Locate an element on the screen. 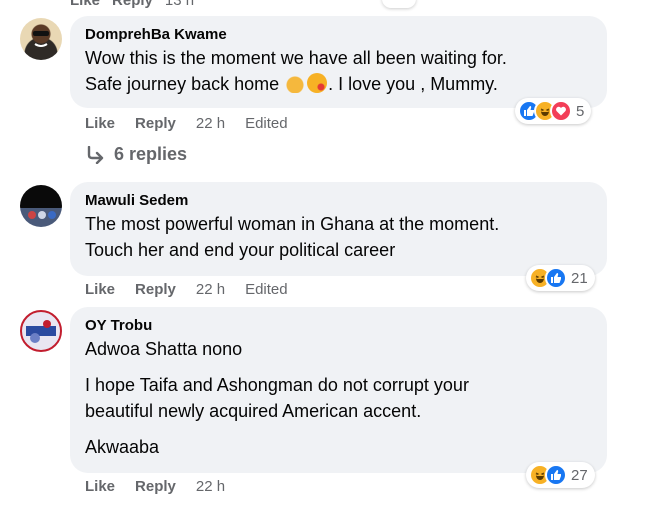 This screenshot has height=505, width=646. reaction-summary: 21 is located at coordinates (560, 278).